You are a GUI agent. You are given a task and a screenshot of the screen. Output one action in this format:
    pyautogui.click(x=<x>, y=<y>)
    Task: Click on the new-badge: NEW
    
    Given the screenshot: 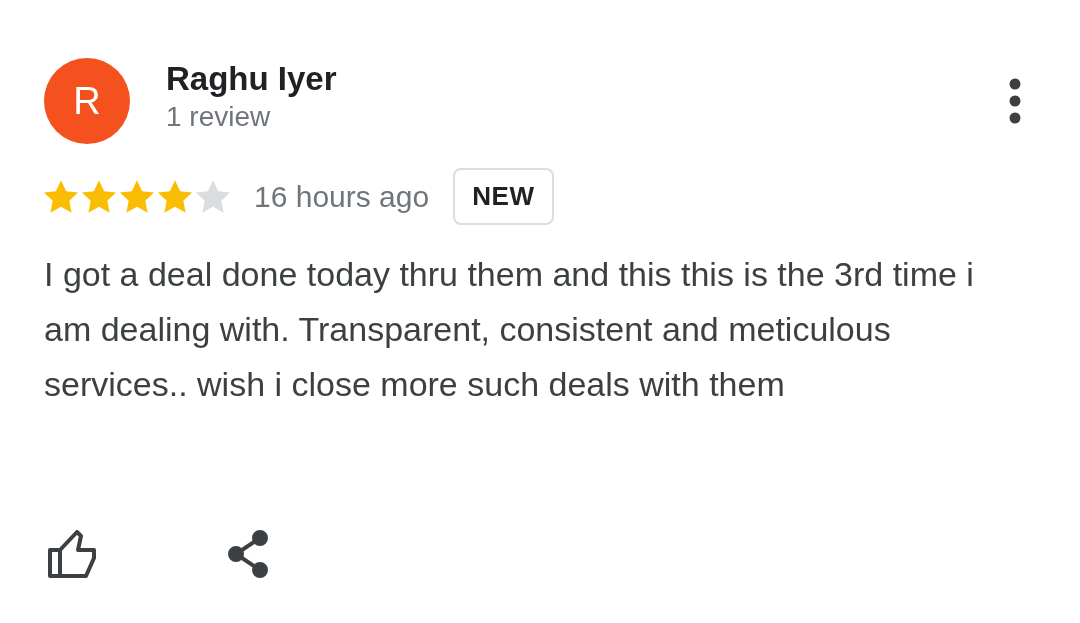 What is the action you would take?
    pyautogui.click(x=503, y=196)
    